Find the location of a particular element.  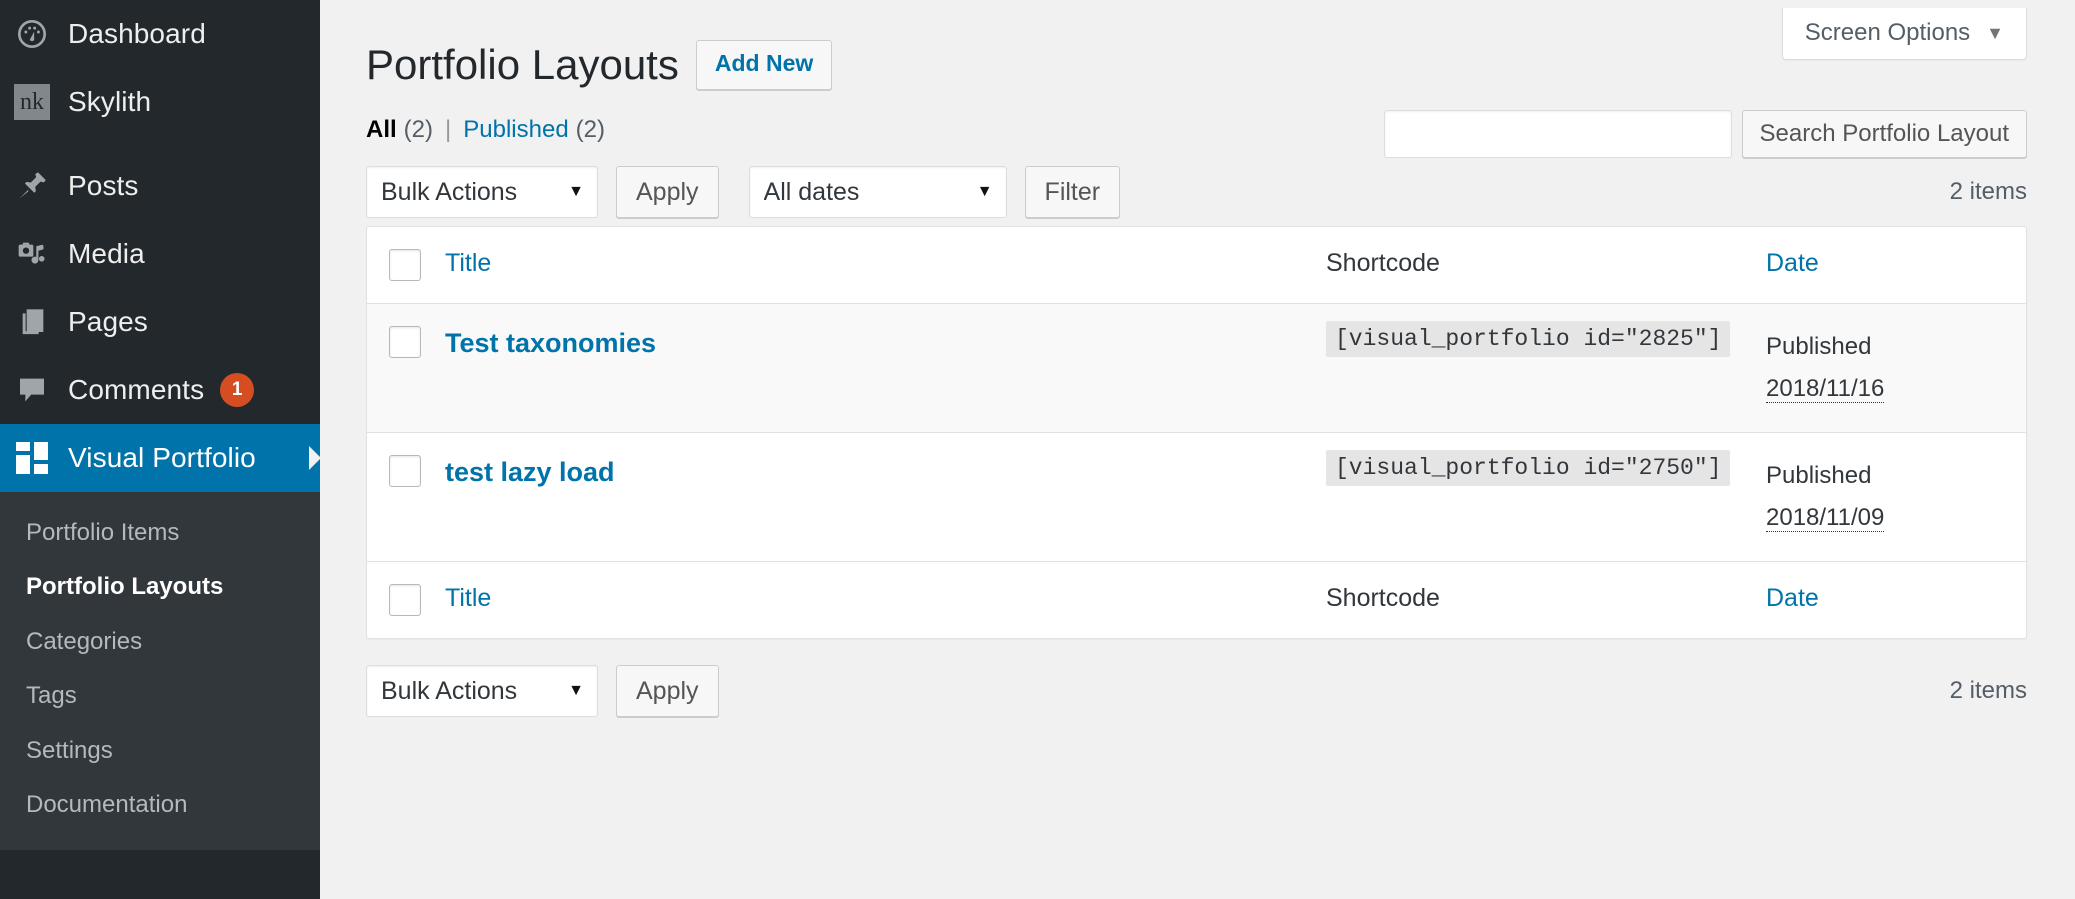

sidebar-item-comments: Comments 1 is located at coordinates (160, 390).